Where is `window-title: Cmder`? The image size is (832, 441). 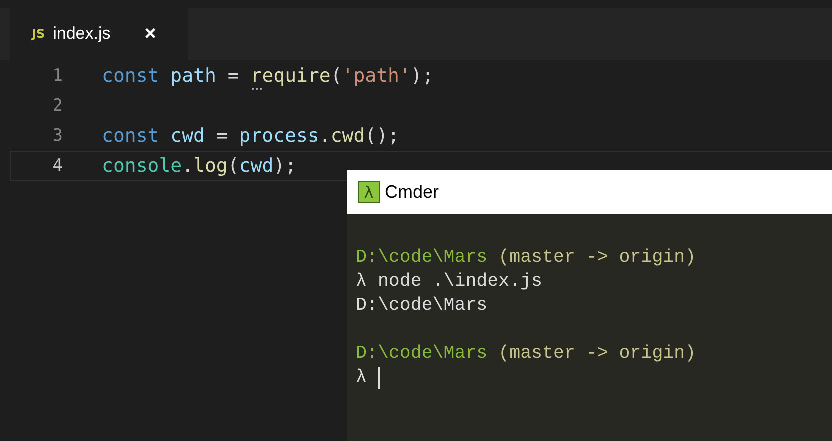 window-title: Cmder is located at coordinates (412, 192).